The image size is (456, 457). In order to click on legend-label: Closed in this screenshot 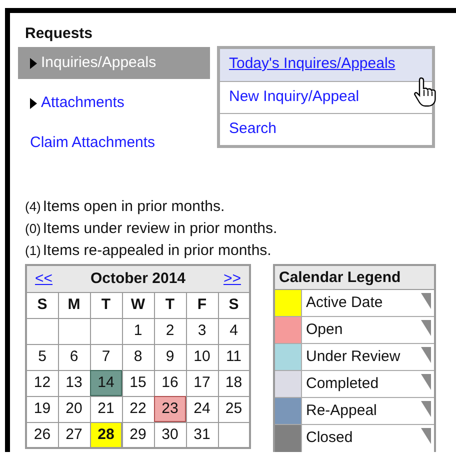, I will do `click(329, 438)`.